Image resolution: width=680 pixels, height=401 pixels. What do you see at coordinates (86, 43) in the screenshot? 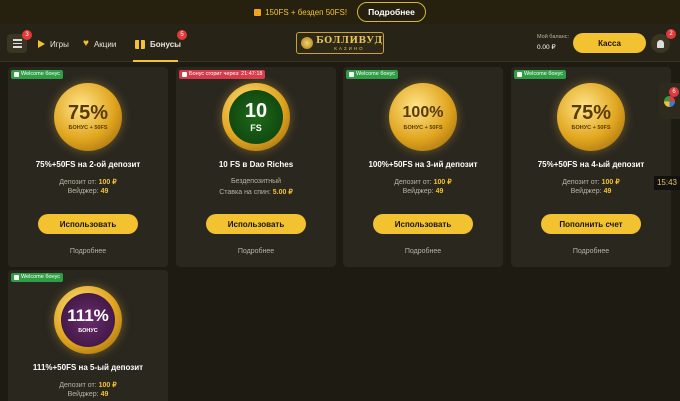
I see `heart-icon: ♥` at bounding box center [86, 43].